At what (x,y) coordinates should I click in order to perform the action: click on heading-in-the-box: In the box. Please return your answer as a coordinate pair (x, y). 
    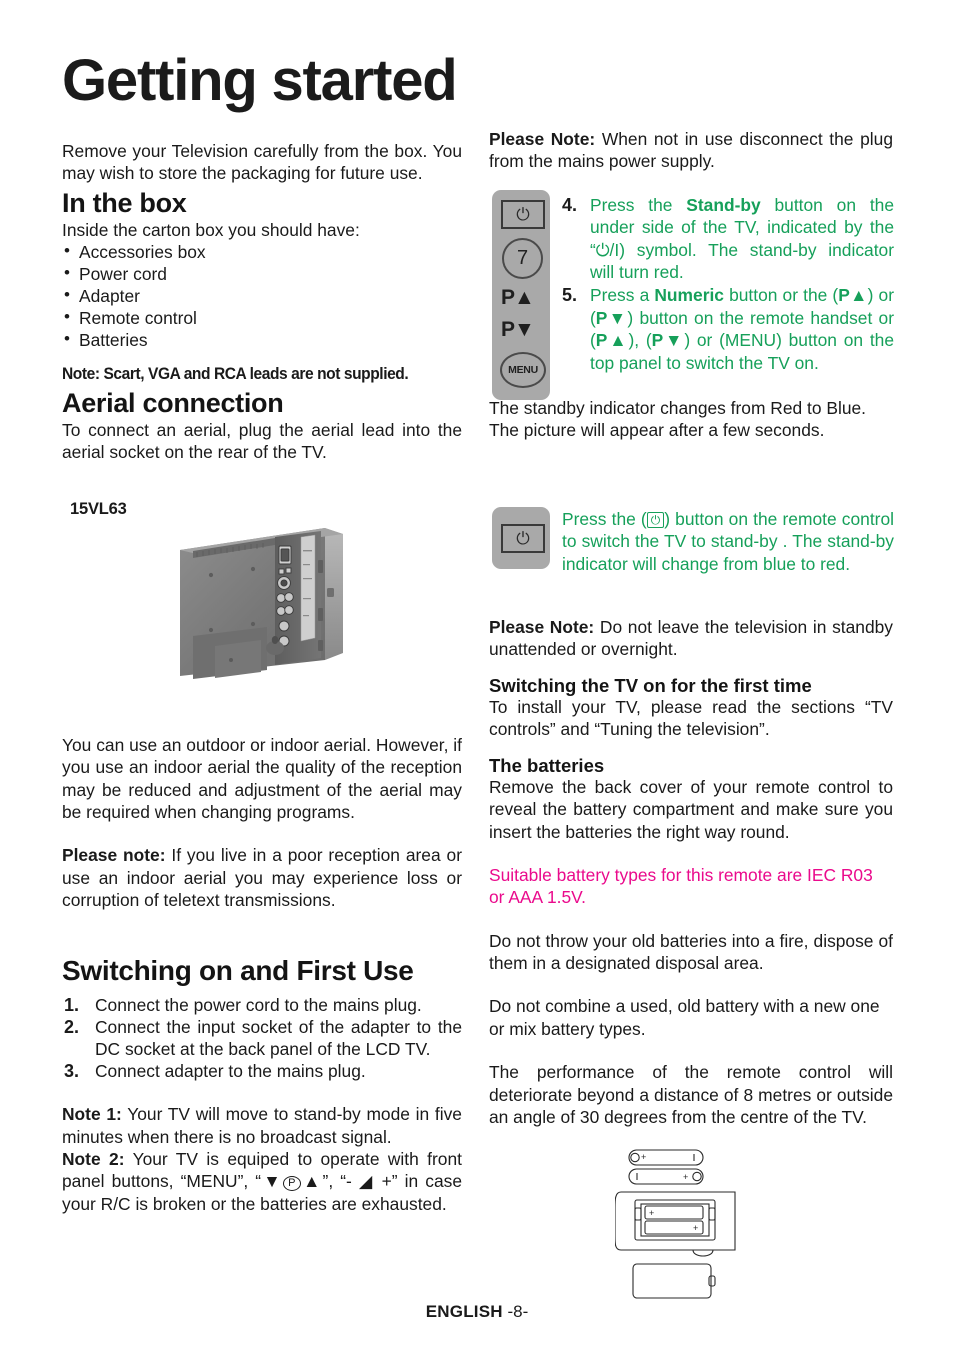
    Looking at the image, I should click on (124, 202).